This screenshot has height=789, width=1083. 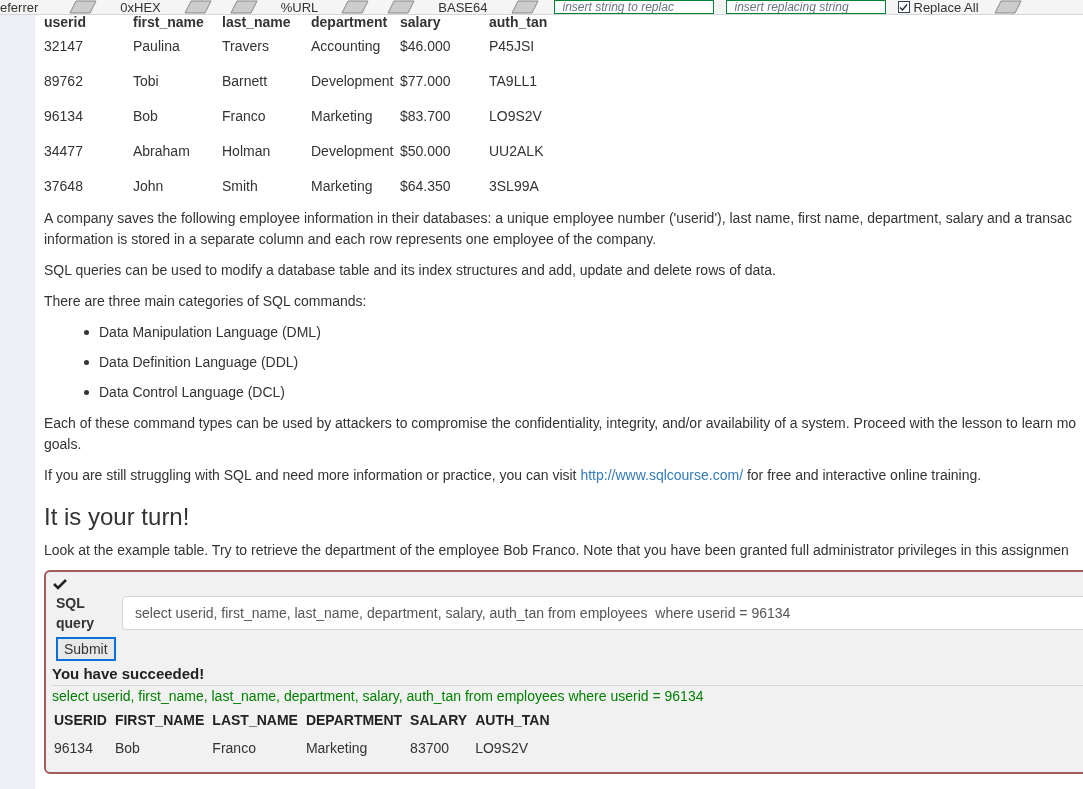 What do you see at coordinates (117, 517) in the screenshot?
I see `section-heading: It is your turn!` at bounding box center [117, 517].